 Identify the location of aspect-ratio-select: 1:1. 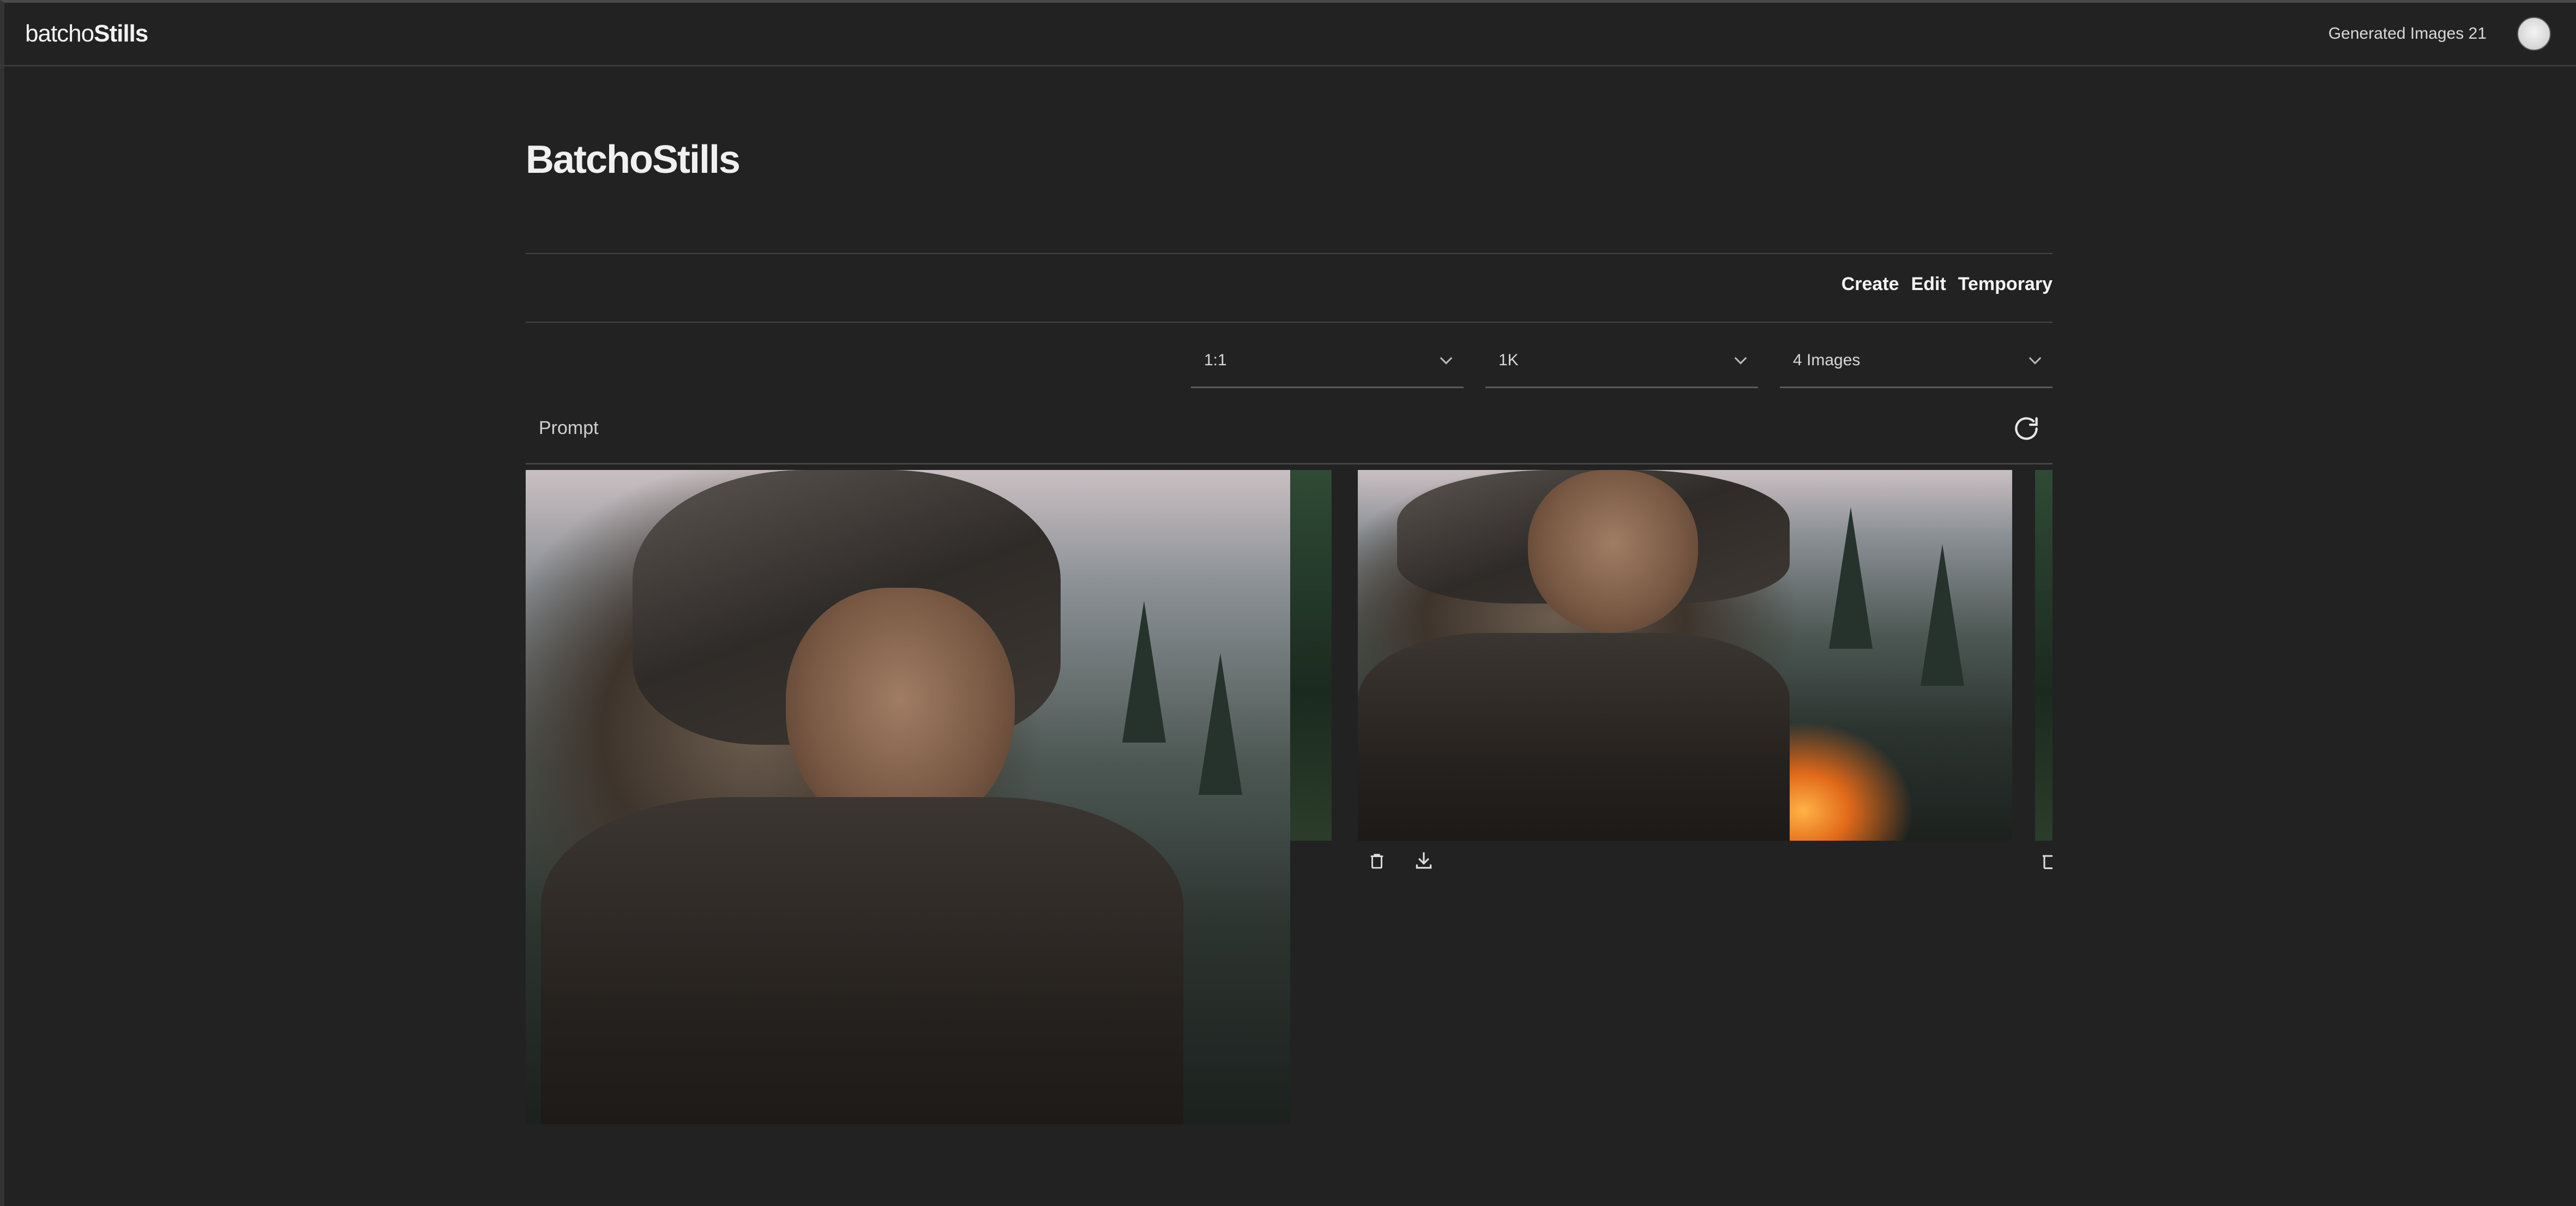
(1327, 361).